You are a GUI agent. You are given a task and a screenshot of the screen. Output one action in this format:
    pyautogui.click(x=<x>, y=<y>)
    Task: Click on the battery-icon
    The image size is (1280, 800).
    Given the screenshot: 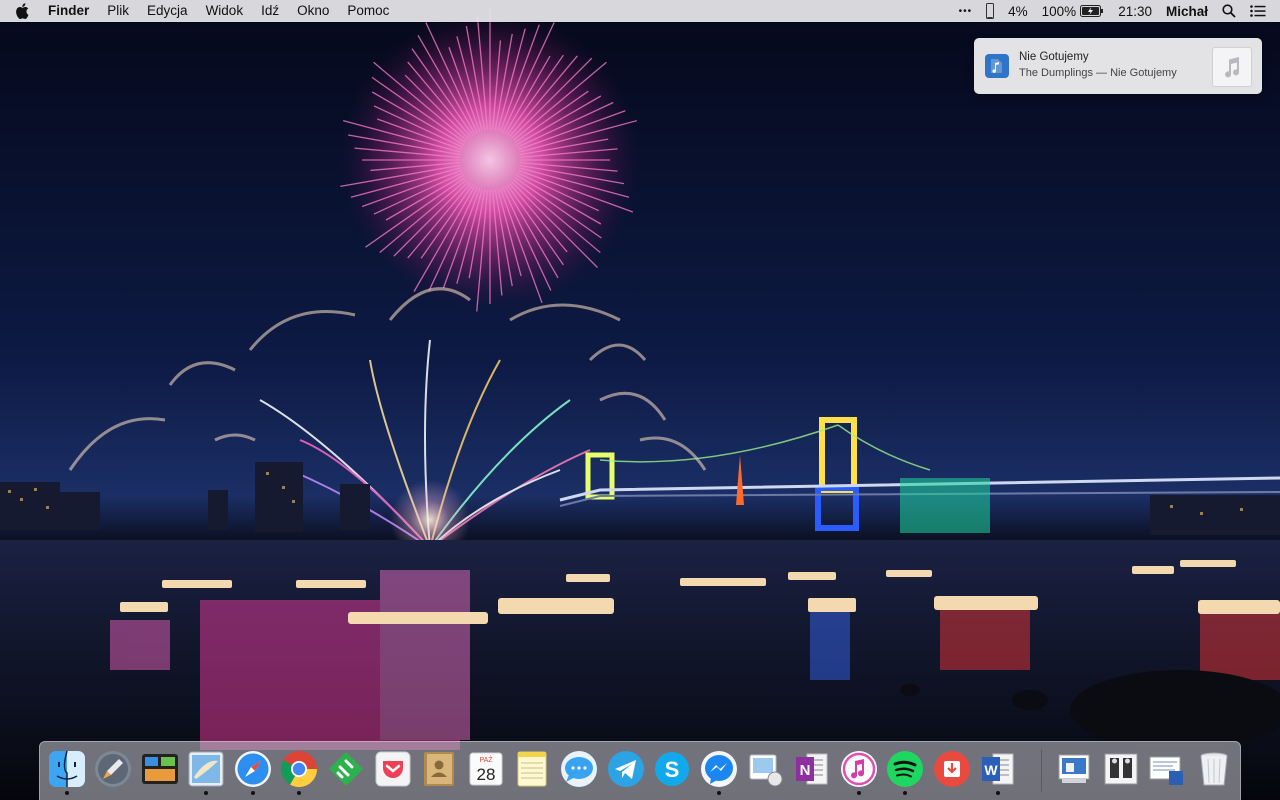 What is the action you would take?
    pyautogui.click(x=1092, y=11)
    